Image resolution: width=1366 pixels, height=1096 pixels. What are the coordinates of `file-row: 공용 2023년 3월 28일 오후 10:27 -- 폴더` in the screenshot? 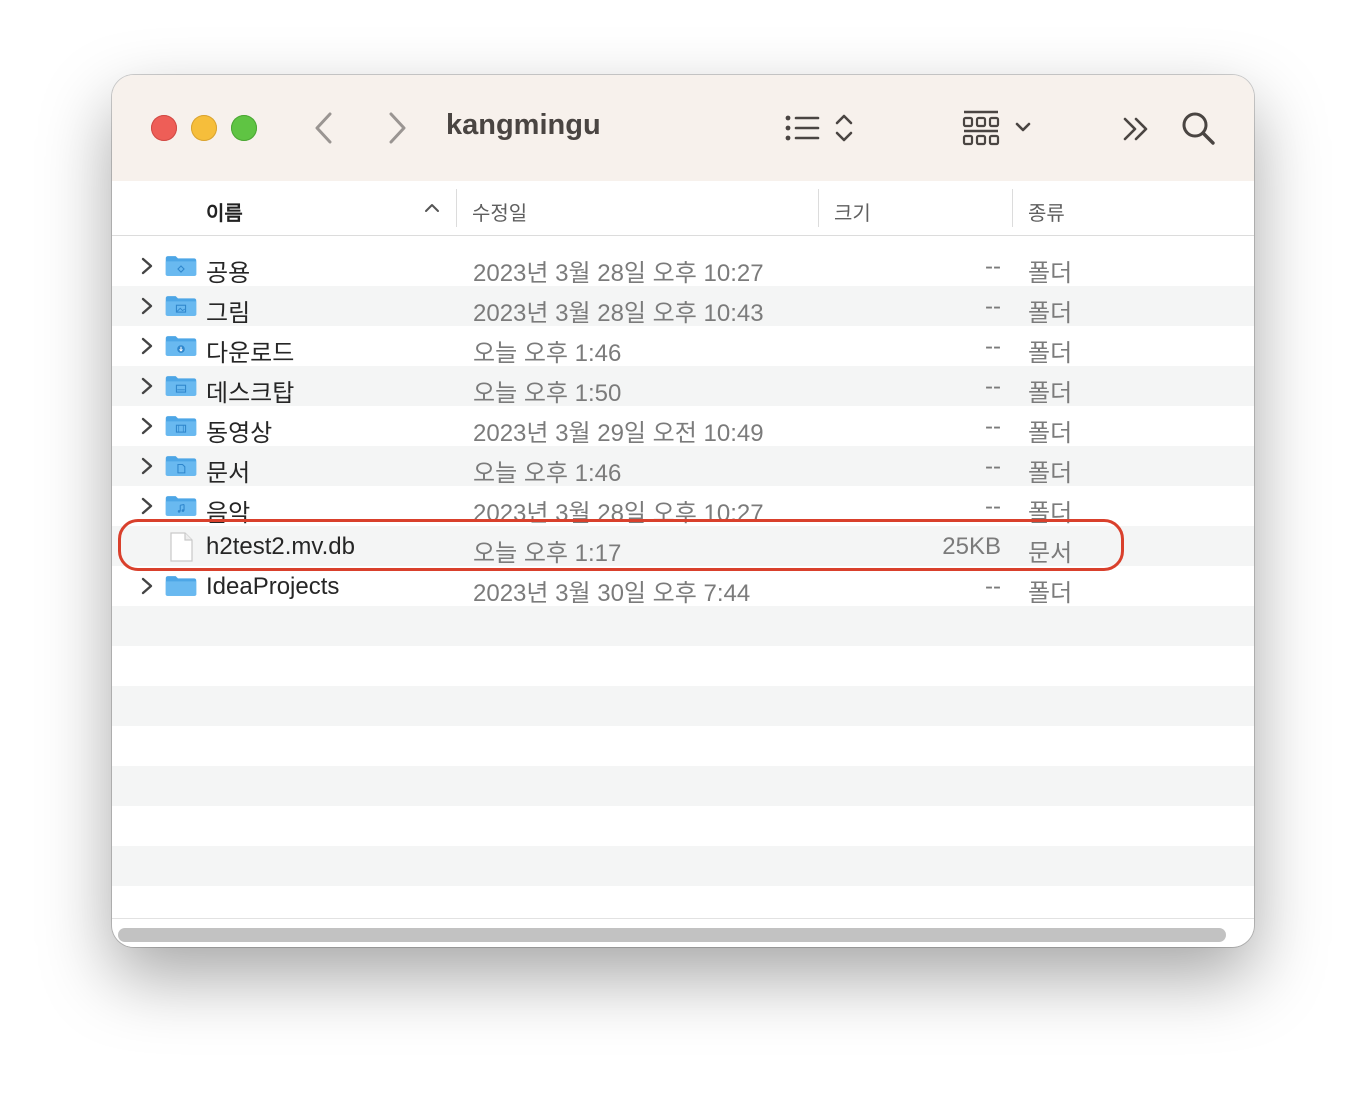 It's located at (683, 266).